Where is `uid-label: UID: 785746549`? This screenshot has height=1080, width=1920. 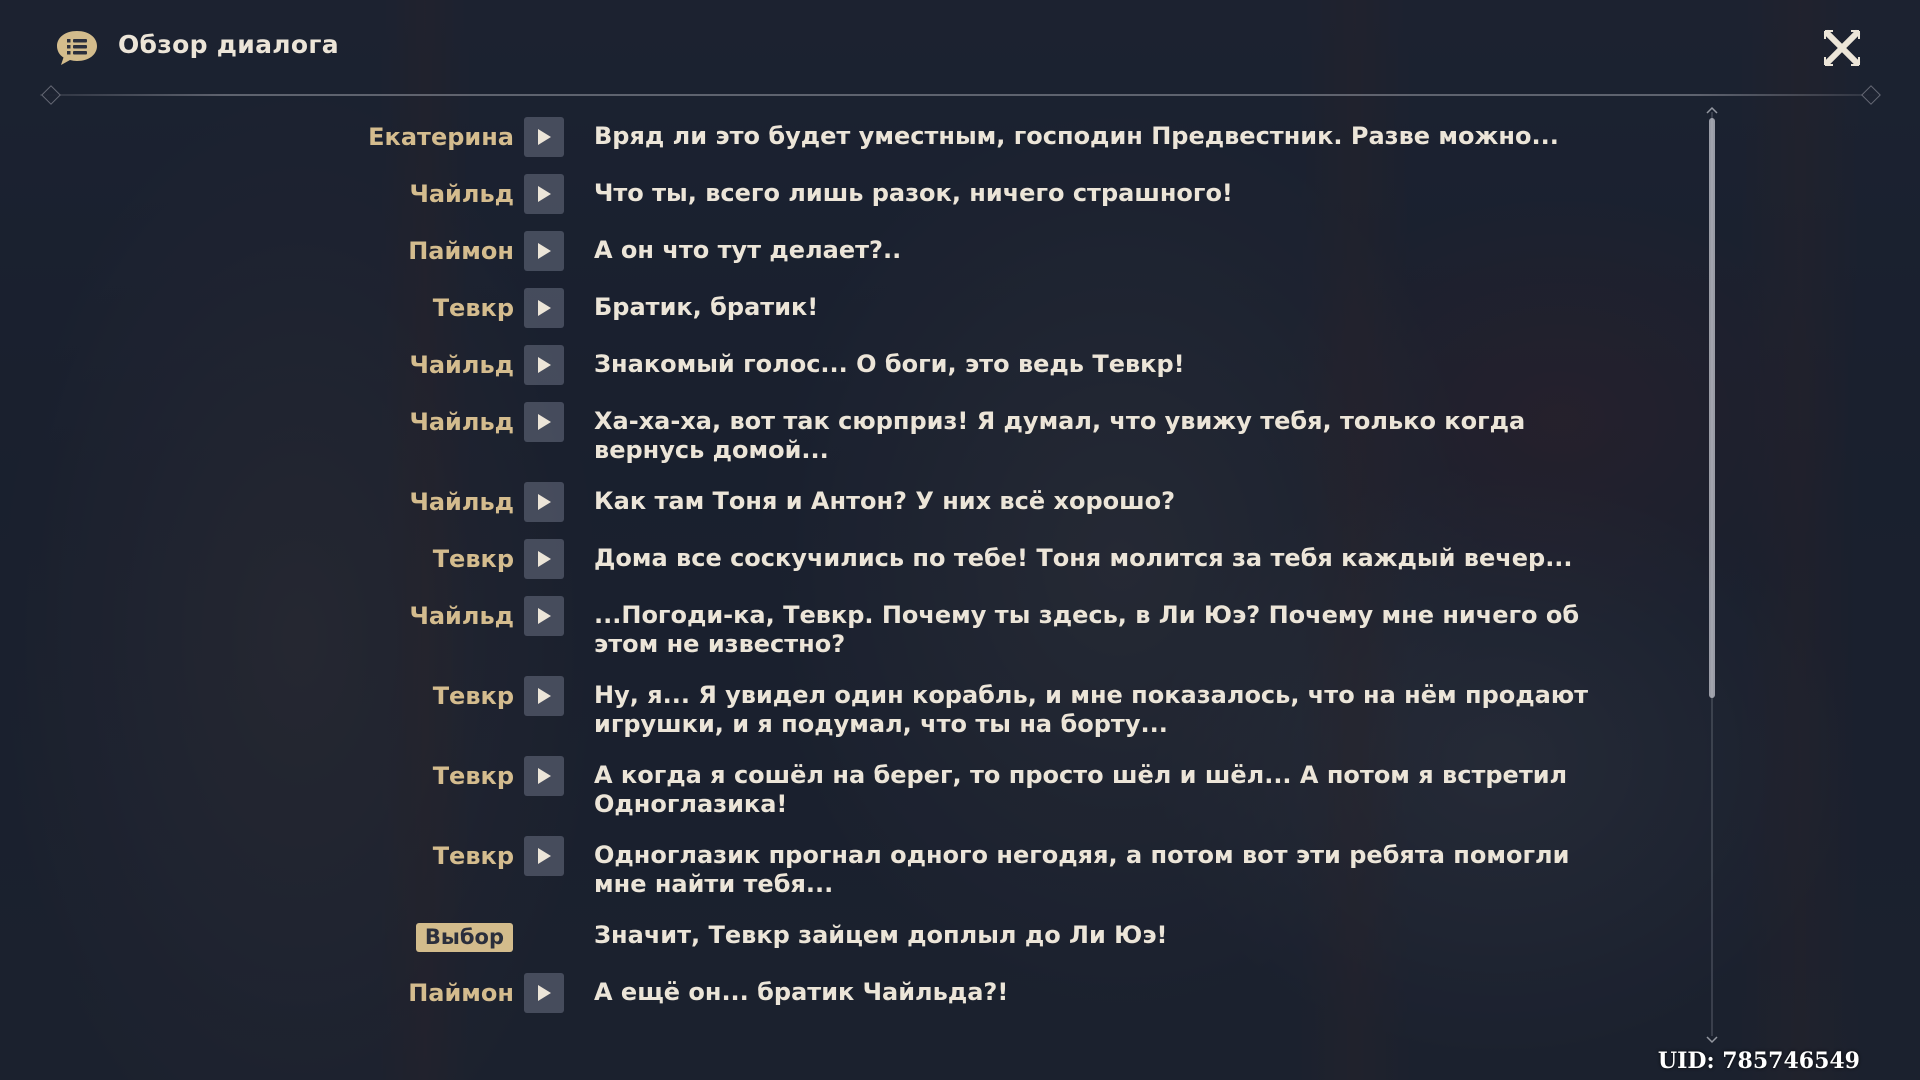 uid-label: UID: 785746549 is located at coordinates (1758, 1061).